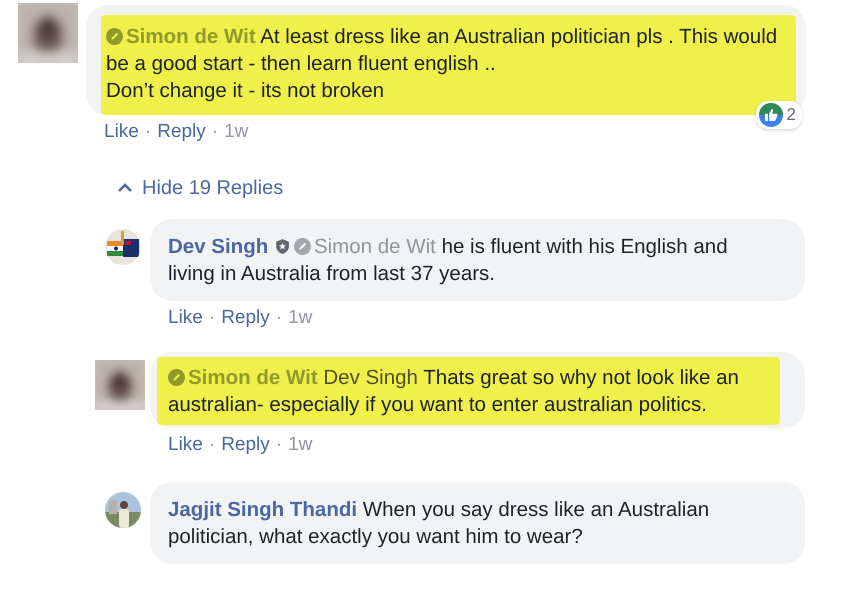 This screenshot has height=604, width=861. I want to click on comment-text: Jagjit Singh Thandi When you say dress like an Australian politician, what exactly you want him to wear?, so click(438, 523).